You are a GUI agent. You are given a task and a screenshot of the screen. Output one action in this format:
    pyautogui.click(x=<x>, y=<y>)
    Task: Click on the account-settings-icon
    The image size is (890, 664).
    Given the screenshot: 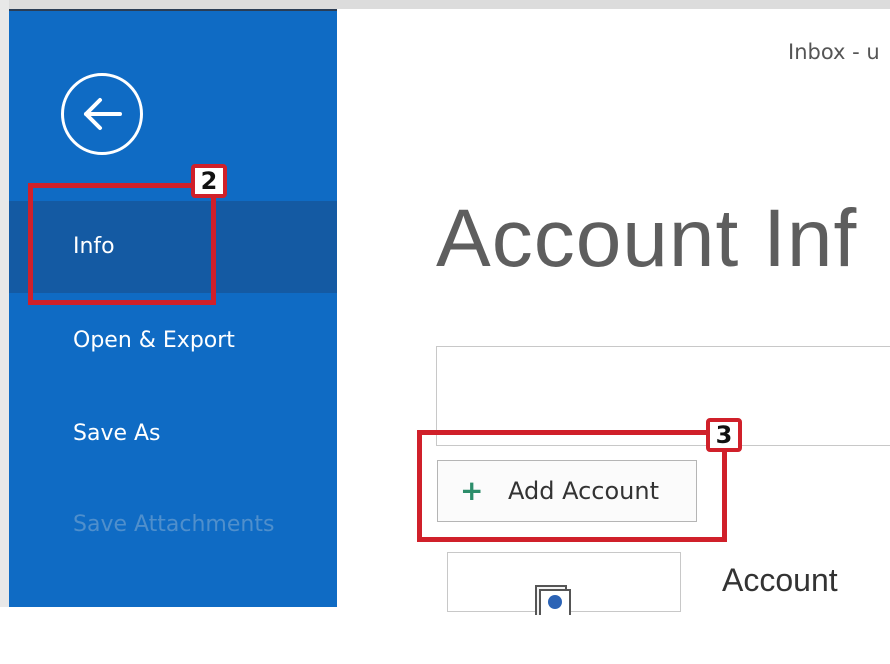 What is the action you would take?
    pyautogui.click(x=553, y=600)
    